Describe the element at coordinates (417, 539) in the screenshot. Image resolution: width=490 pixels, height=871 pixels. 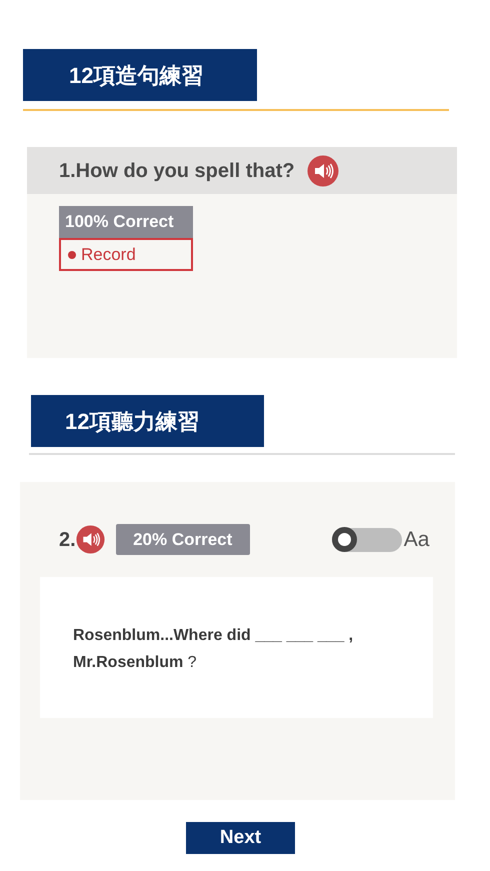
I see `font-label: Aa` at that location.